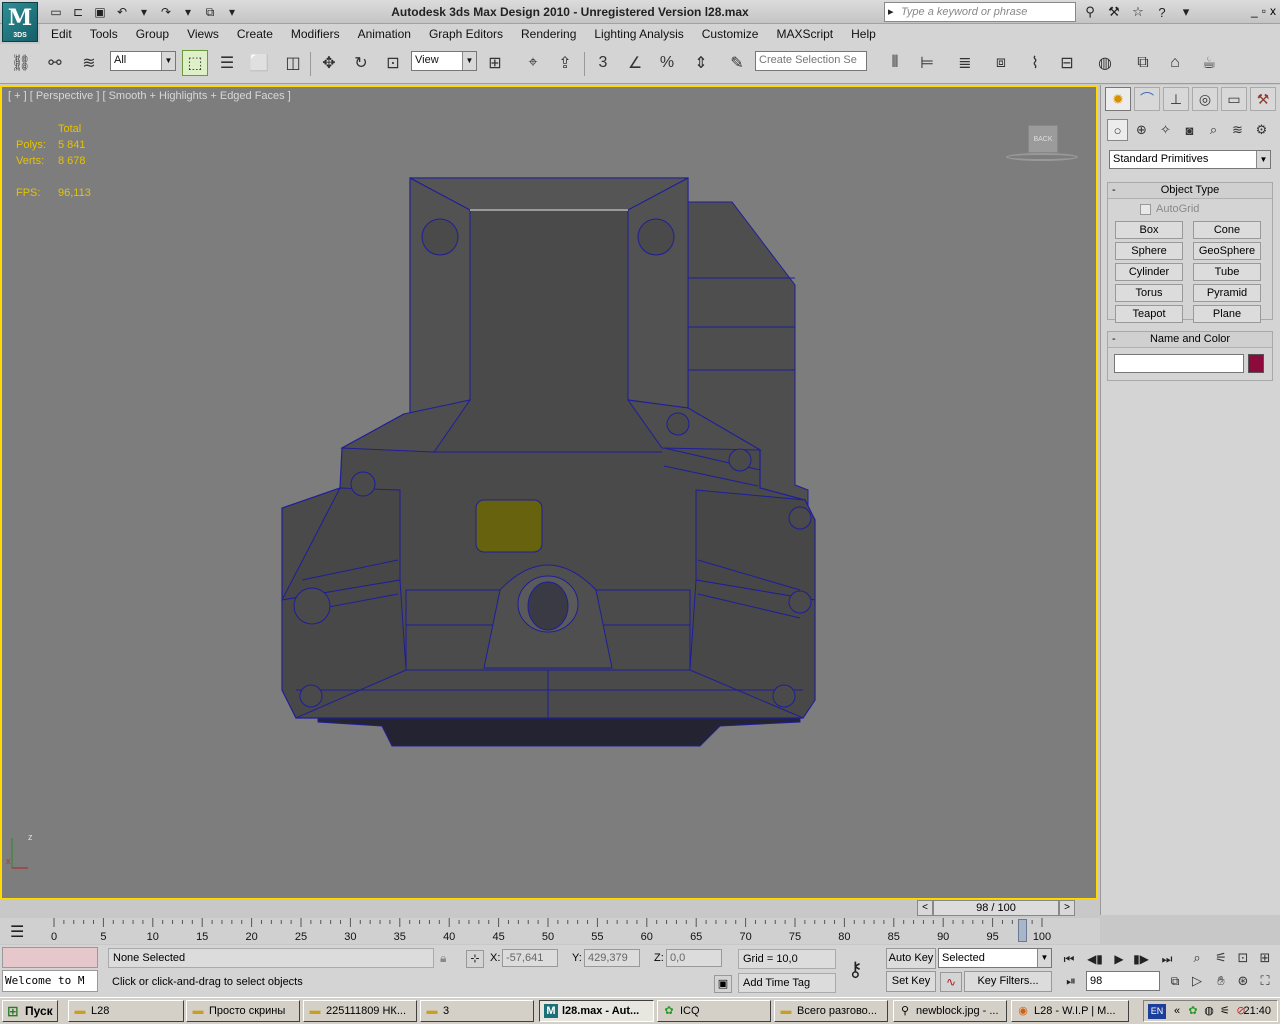  Describe the element at coordinates (1254, 11) in the screenshot. I see `minimize-button: _` at that location.